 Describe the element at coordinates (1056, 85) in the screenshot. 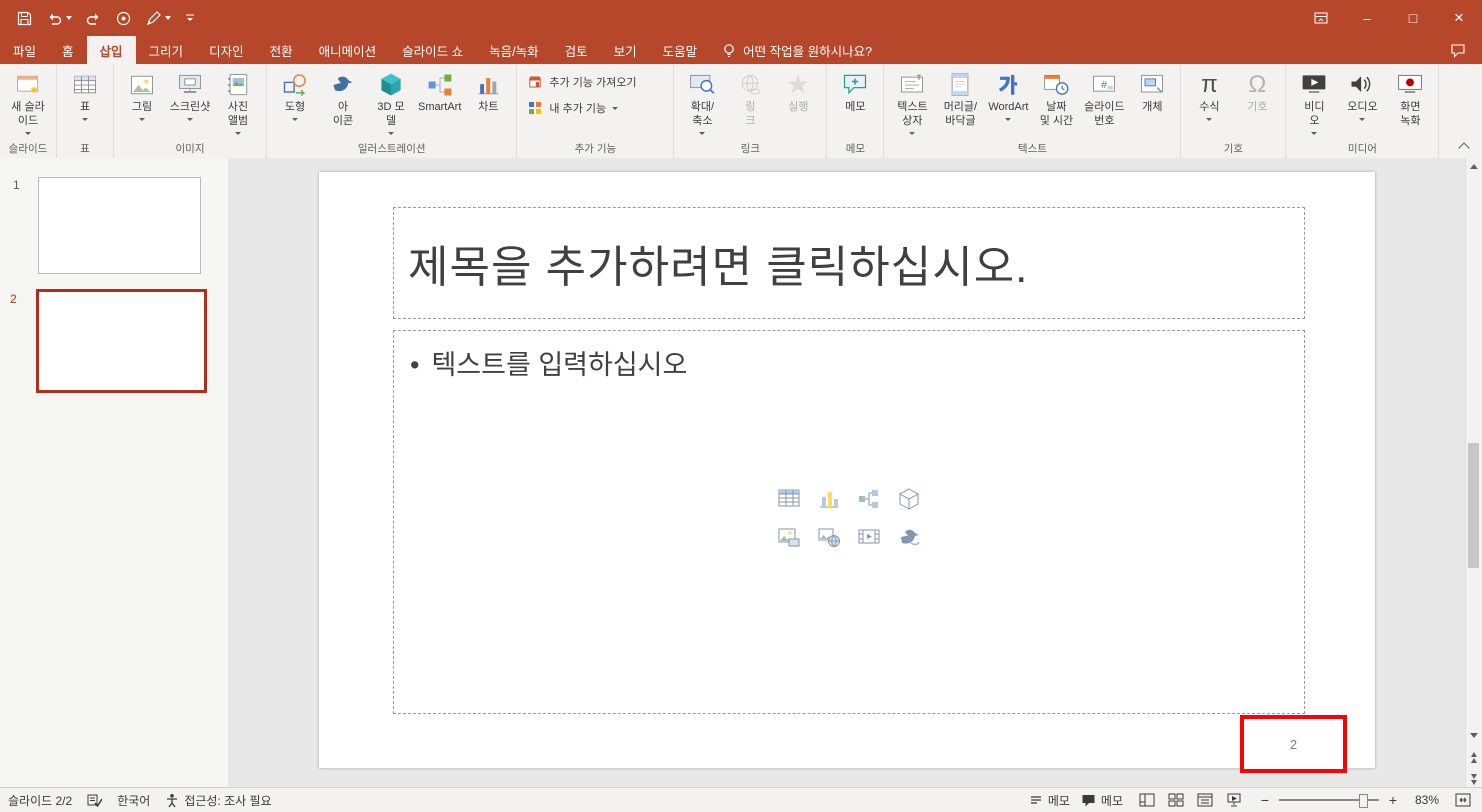

I see `date-time-icon` at that location.